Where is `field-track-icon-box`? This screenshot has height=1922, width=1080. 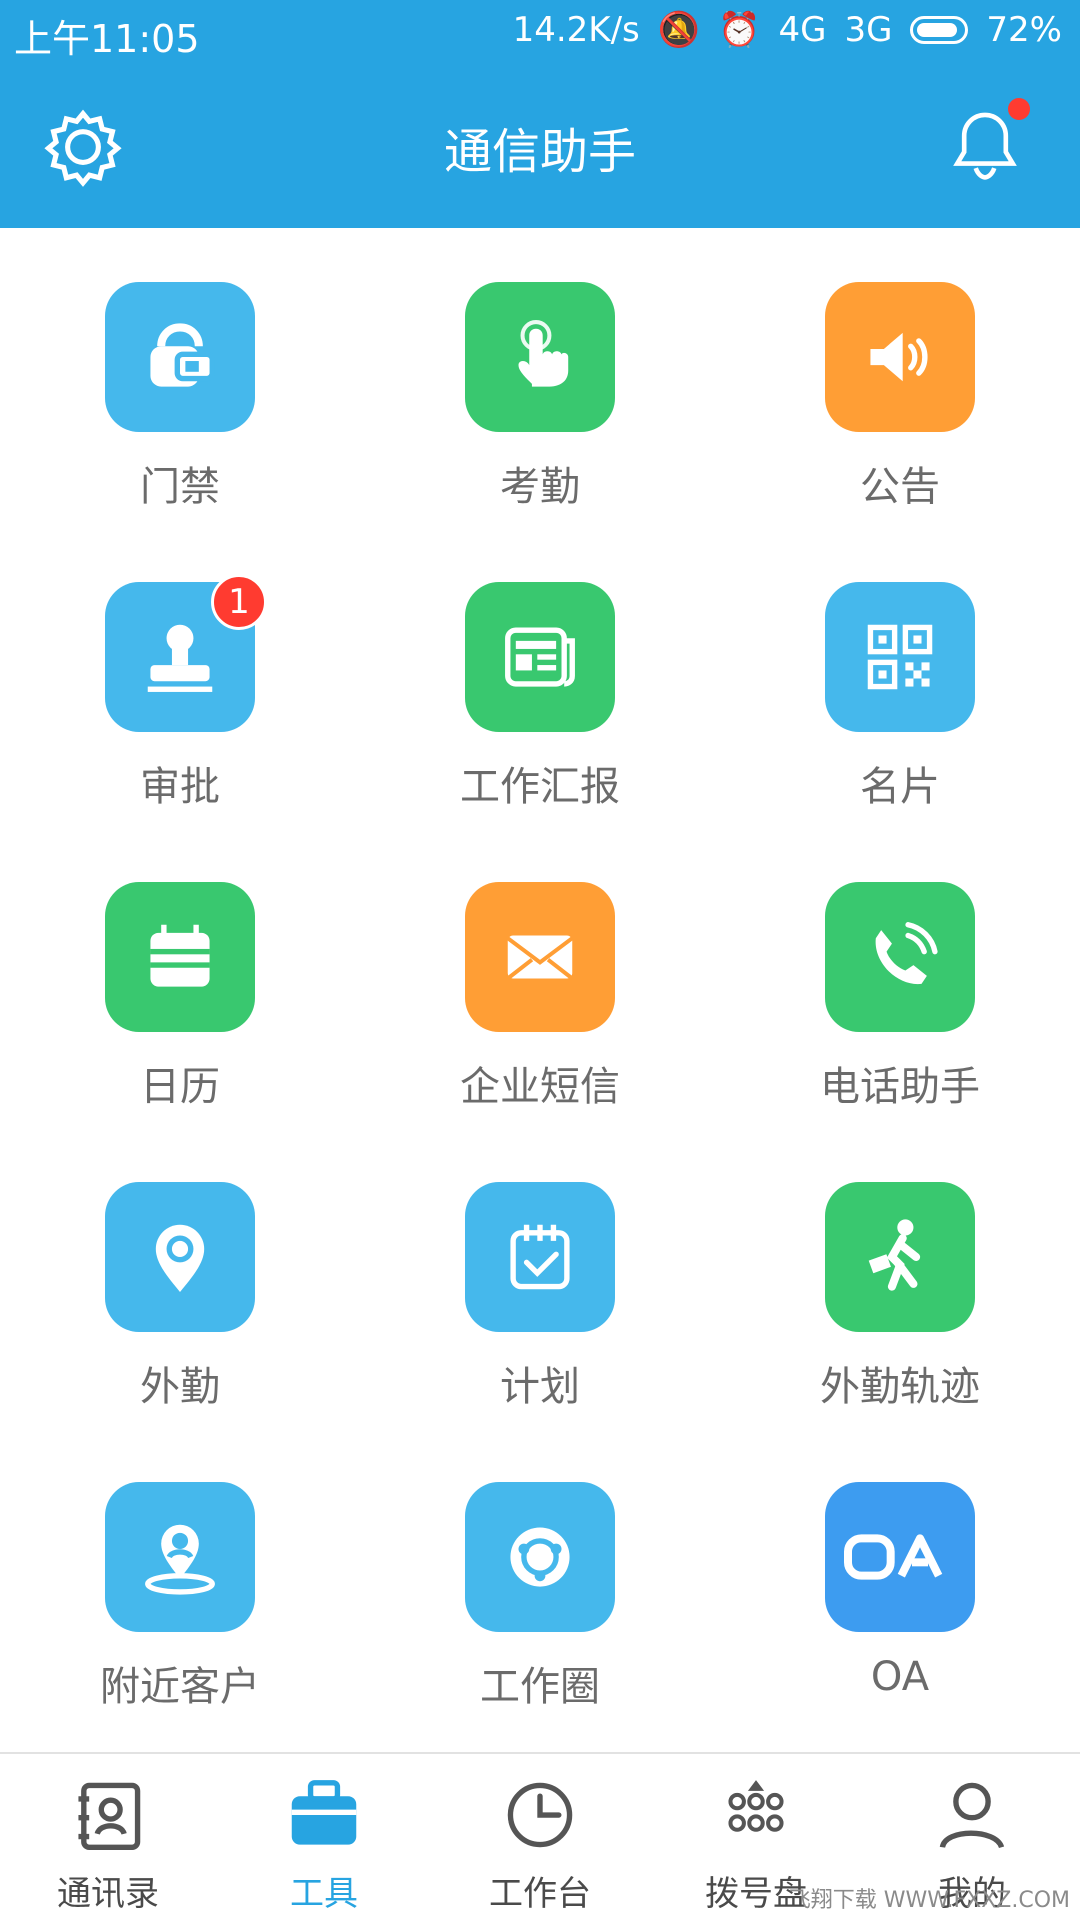
field-track-icon-box is located at coordinates (900, 1257).